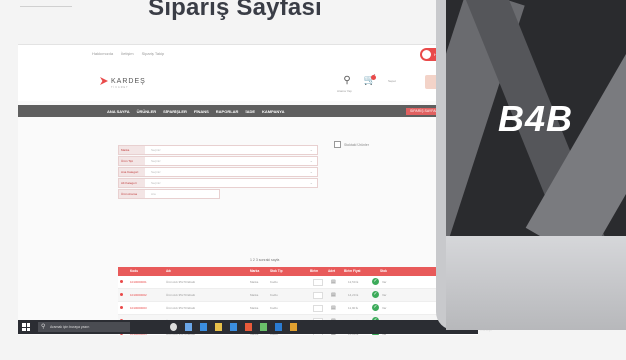 This screenshot has width=626, height=360. Describe the element at coordinates (203, 327) in the screenshot. I see `edge-icon` at that location.